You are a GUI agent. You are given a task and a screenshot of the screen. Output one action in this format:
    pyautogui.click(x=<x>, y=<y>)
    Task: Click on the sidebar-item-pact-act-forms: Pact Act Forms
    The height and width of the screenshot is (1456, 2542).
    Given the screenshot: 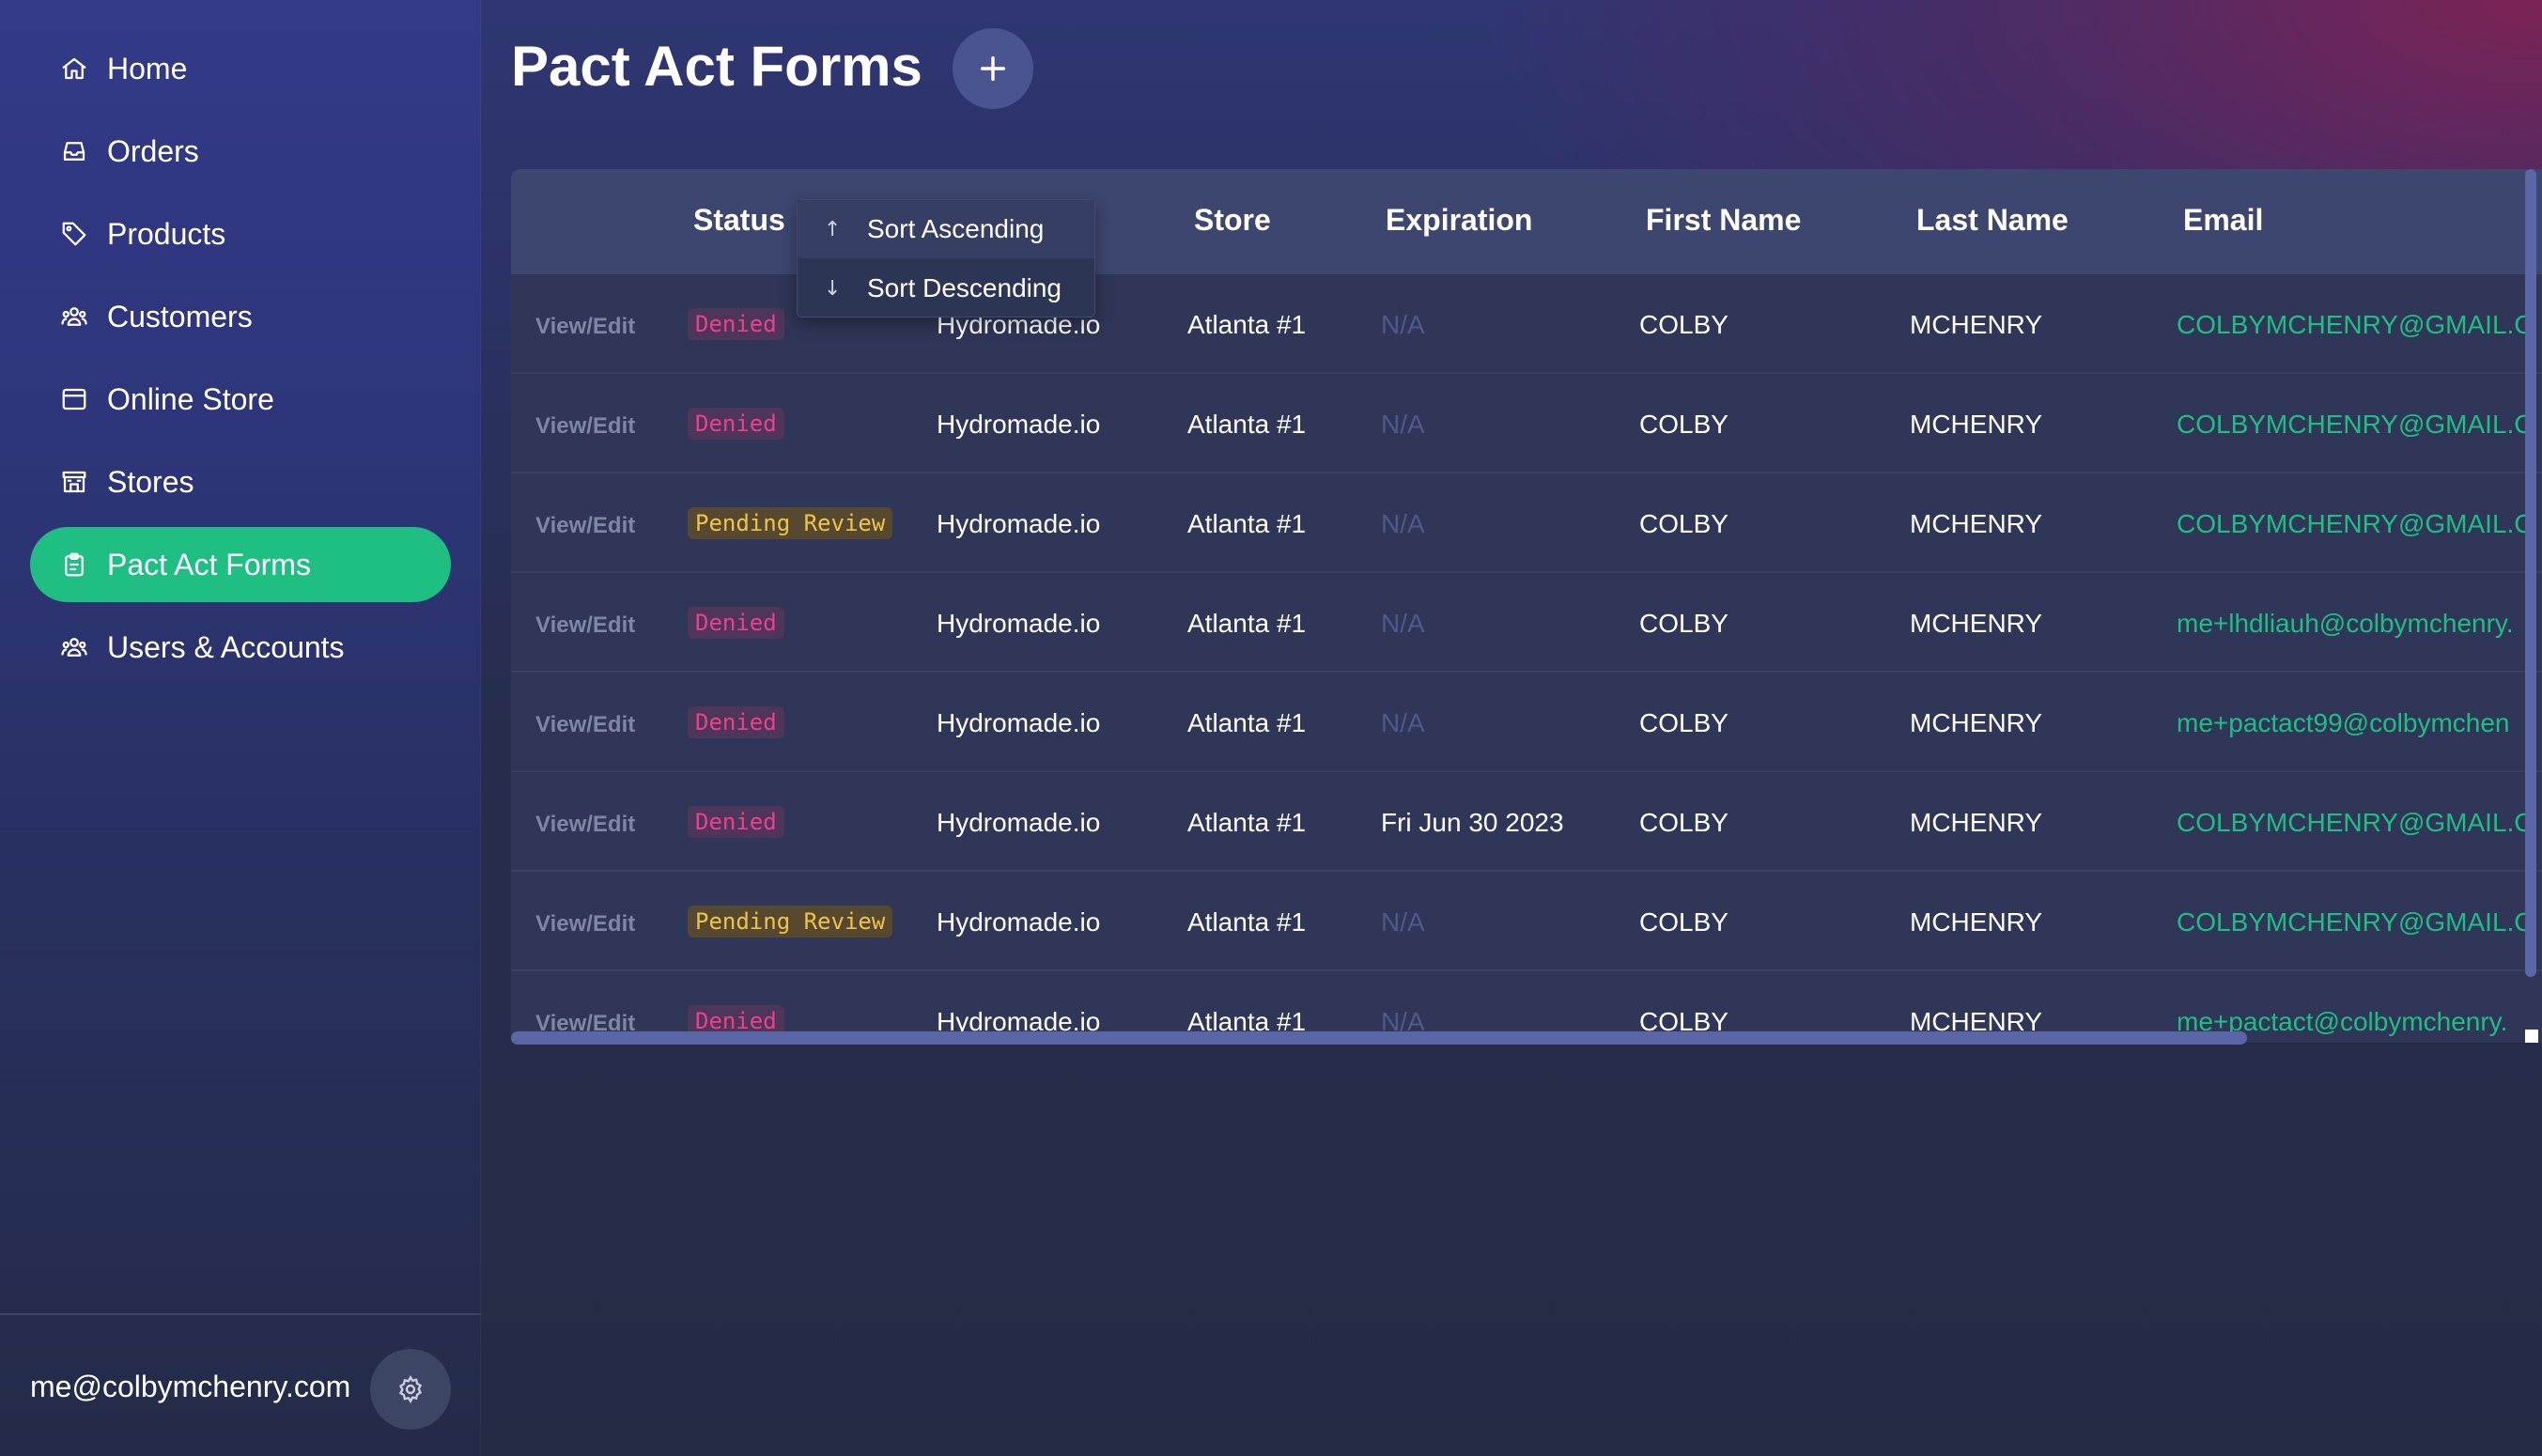 What is the action you would take?
    pyautogui.click(x=240, y=564)
    